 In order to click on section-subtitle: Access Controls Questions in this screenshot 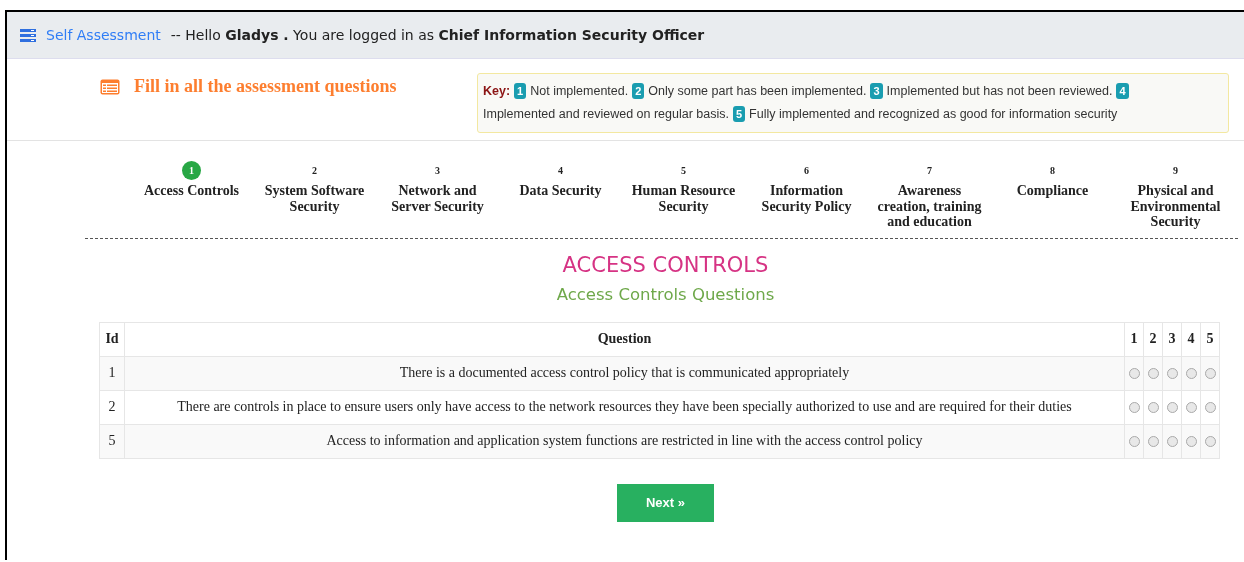, I will do `click(665, 294)`.